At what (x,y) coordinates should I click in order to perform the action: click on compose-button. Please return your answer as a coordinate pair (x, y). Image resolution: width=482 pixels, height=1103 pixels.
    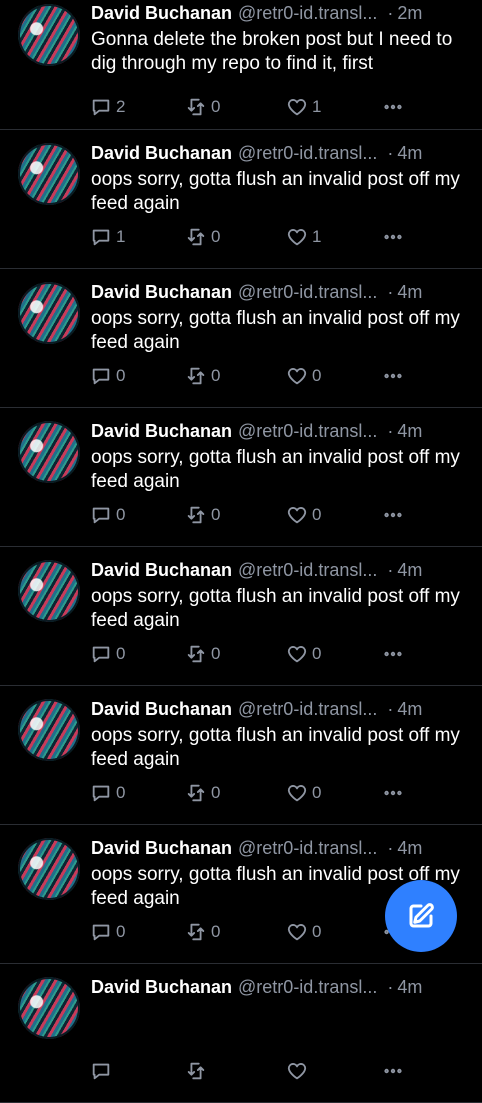
    Looking at the image, I should click on (421, 916).